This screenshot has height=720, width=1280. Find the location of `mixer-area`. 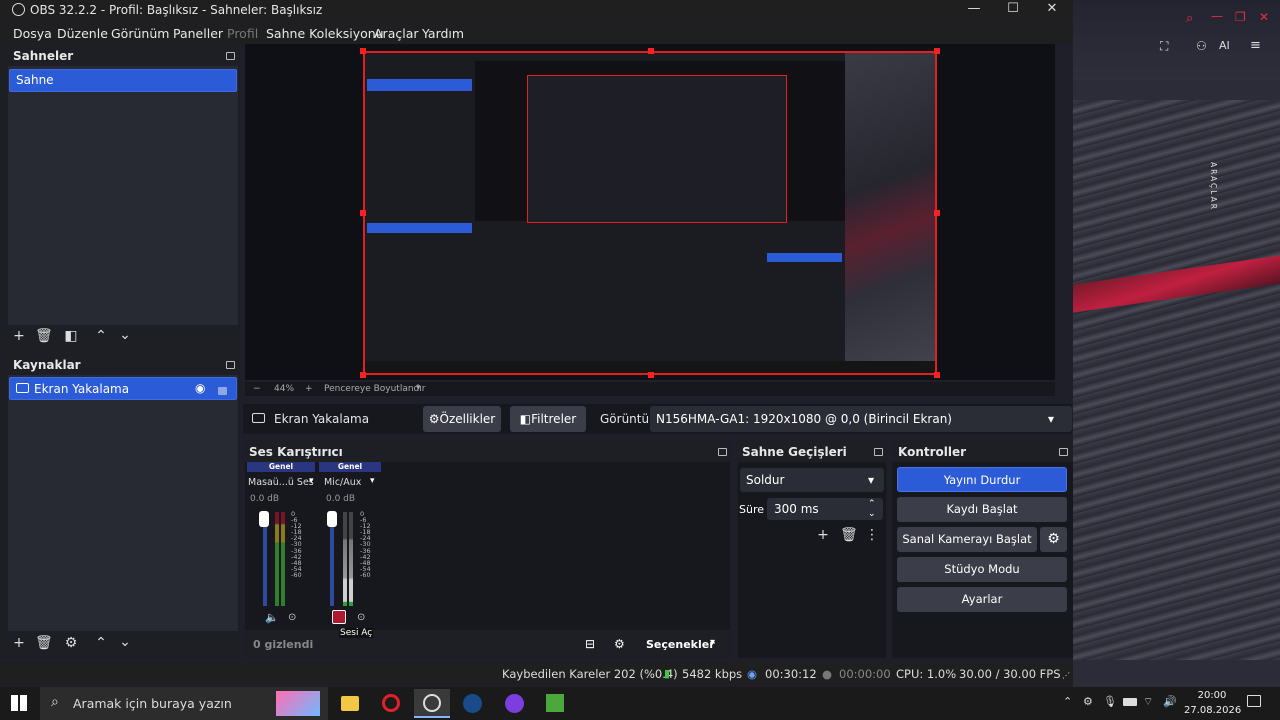

mixer-area is located at coordinates (487, 546).